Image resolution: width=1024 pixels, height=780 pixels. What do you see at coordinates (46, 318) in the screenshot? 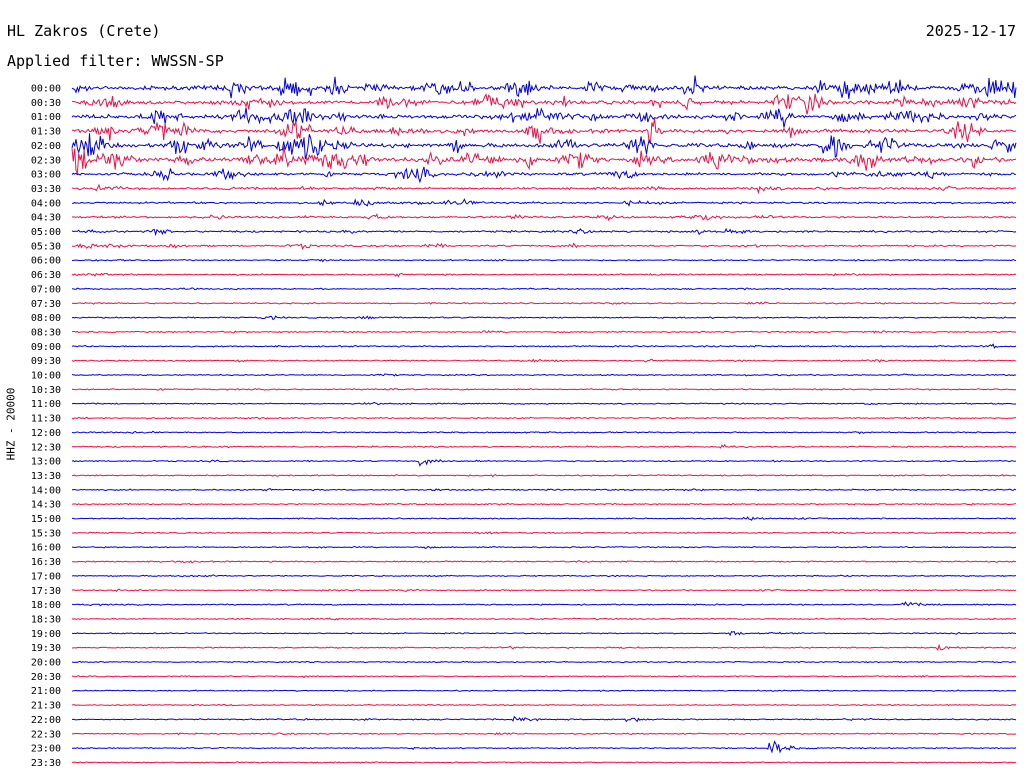
I see `time-tick-label: 08:00` at bounding box center [46, 318].